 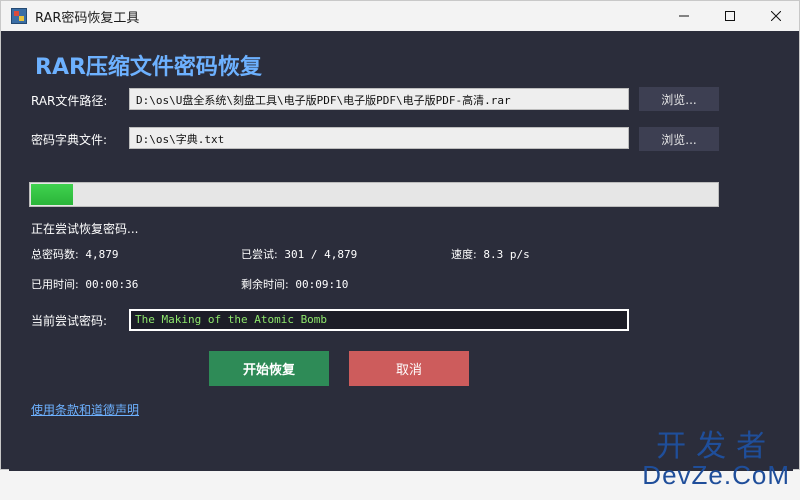 I want to click on tried-count-value: 301 / 4,879, so click(x=321, y=254).